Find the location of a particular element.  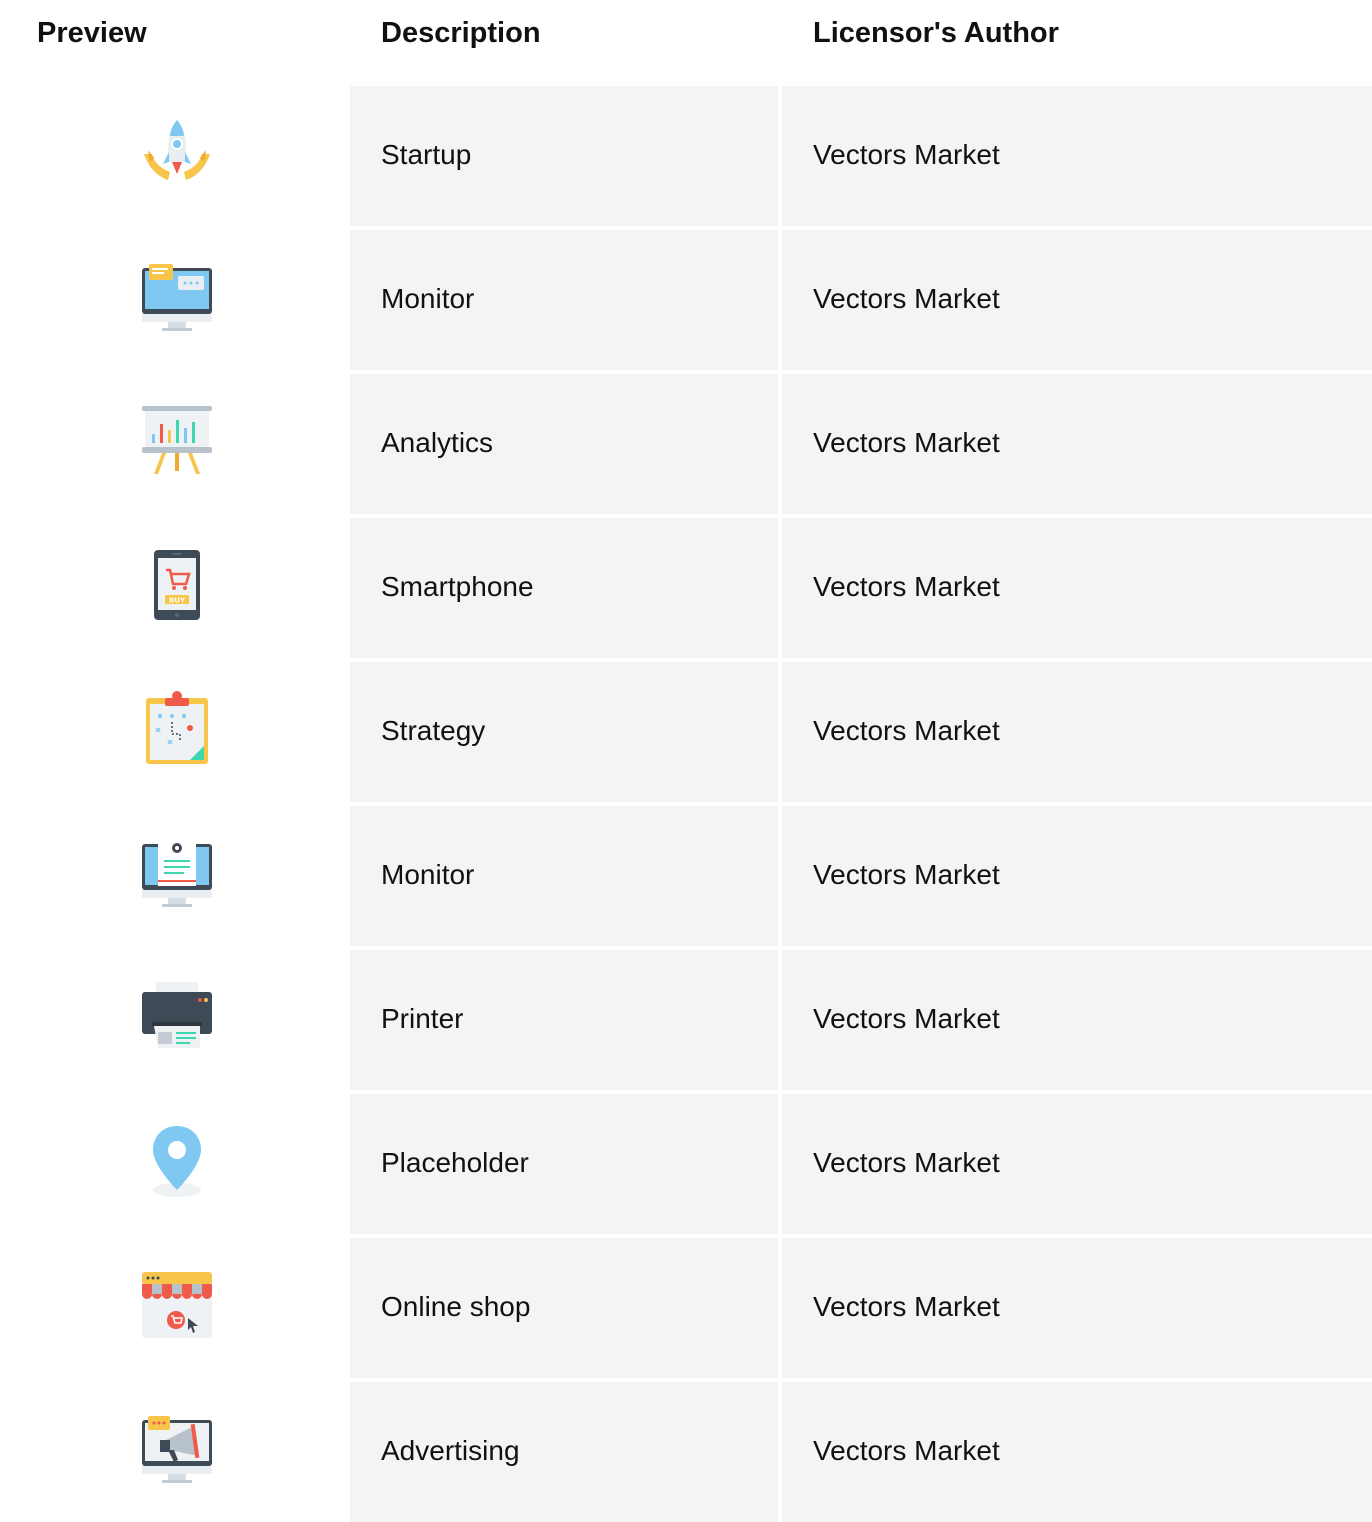

preview-cell: BUY is located at coordinates (175, 588).